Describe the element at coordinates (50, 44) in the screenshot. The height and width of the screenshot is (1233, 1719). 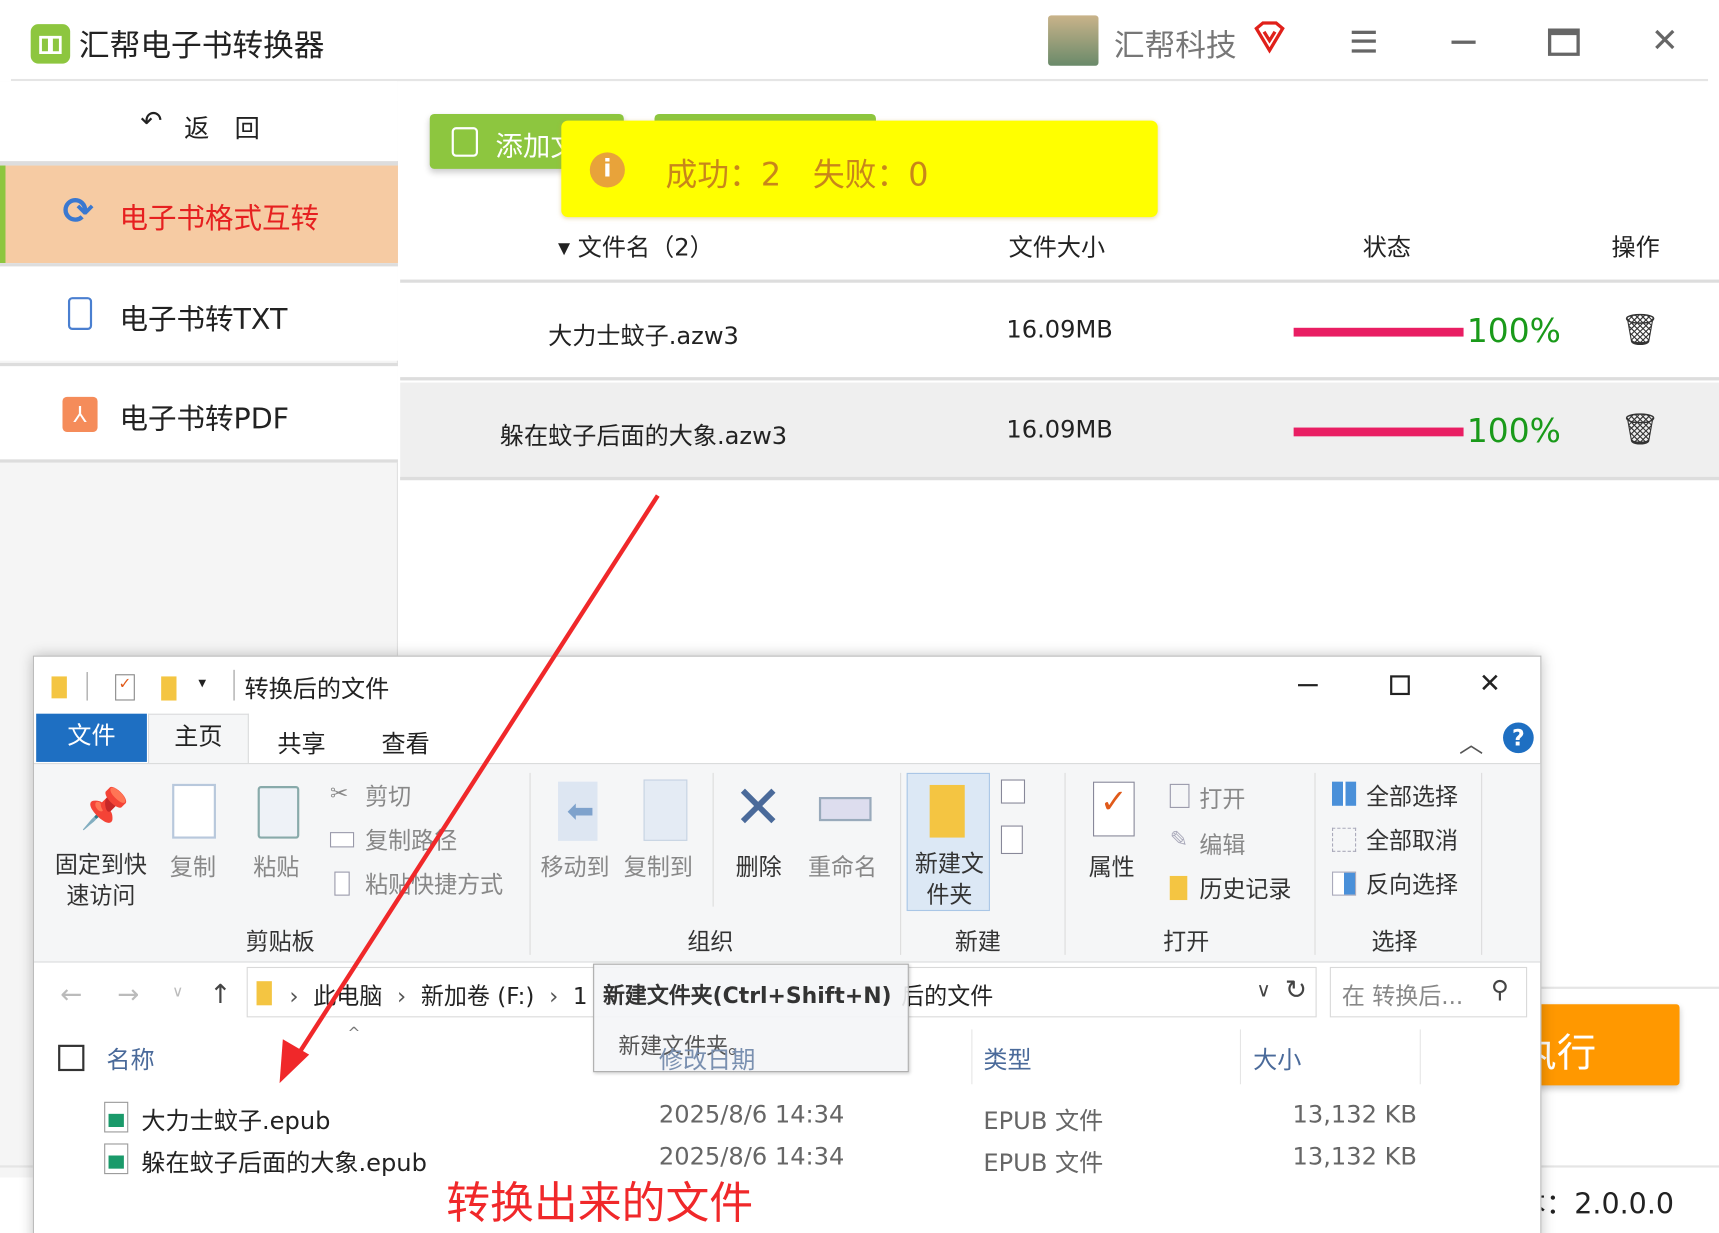
I see `app-logo-icon` at that location.